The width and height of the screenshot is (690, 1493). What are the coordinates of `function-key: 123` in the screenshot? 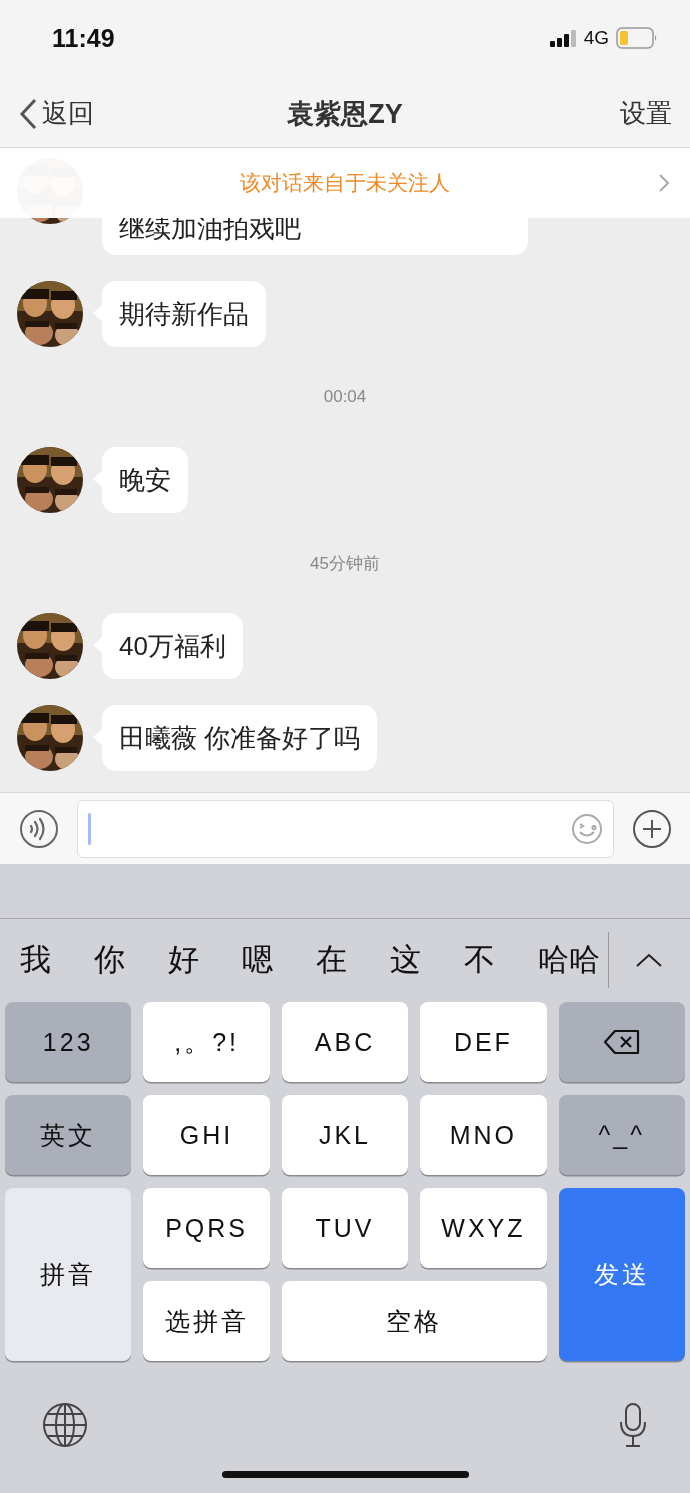 It's located at (68, 1042).